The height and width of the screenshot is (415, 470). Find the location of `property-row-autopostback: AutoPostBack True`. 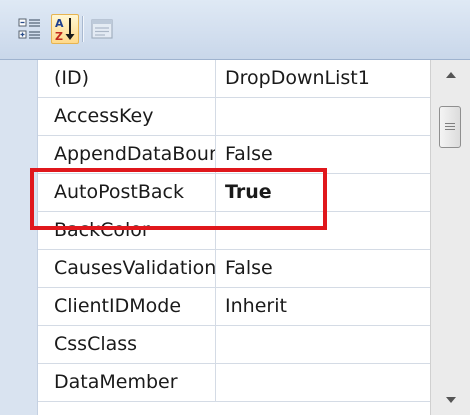

property-row-autopostback: AutoPostBack True is located at coordinates (234, 193).